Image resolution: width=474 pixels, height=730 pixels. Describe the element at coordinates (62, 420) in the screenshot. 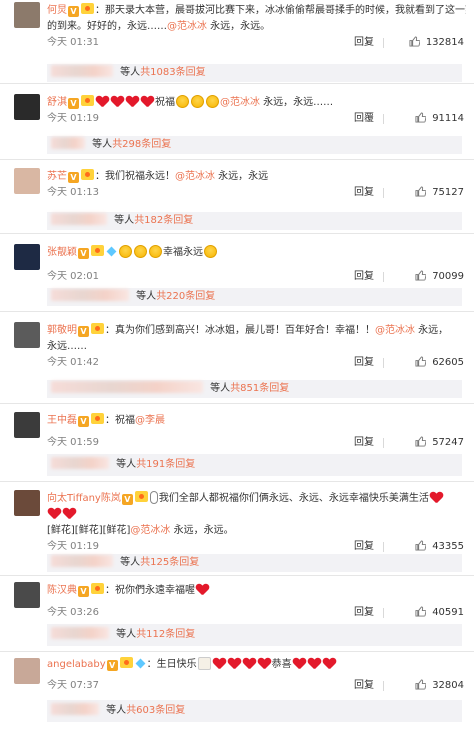

I see `commenter-name: 王中磊` at that location.